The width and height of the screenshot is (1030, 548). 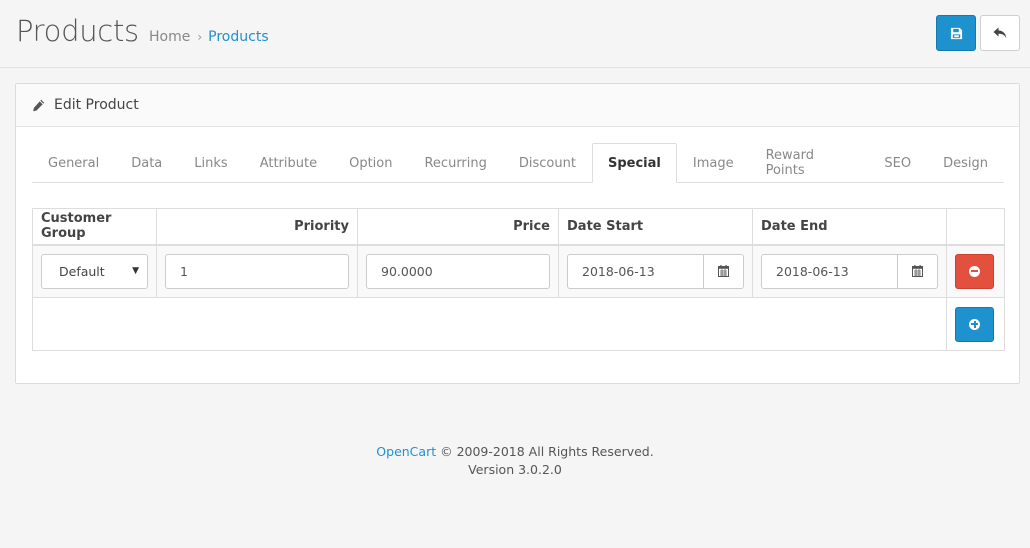 I want to click on column-header-actions, so click(x=975, y=227).